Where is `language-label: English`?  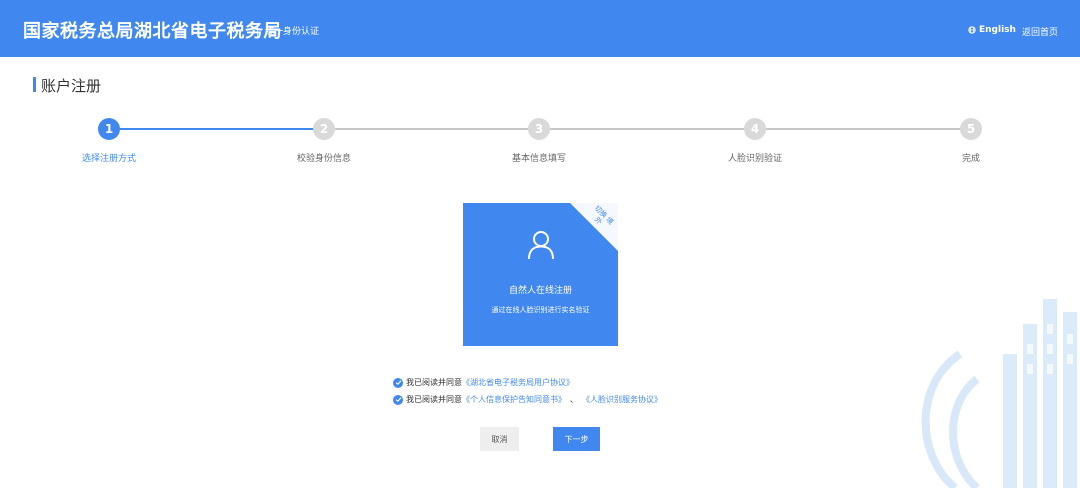
language-label: English is located at coordinates (997, 30).